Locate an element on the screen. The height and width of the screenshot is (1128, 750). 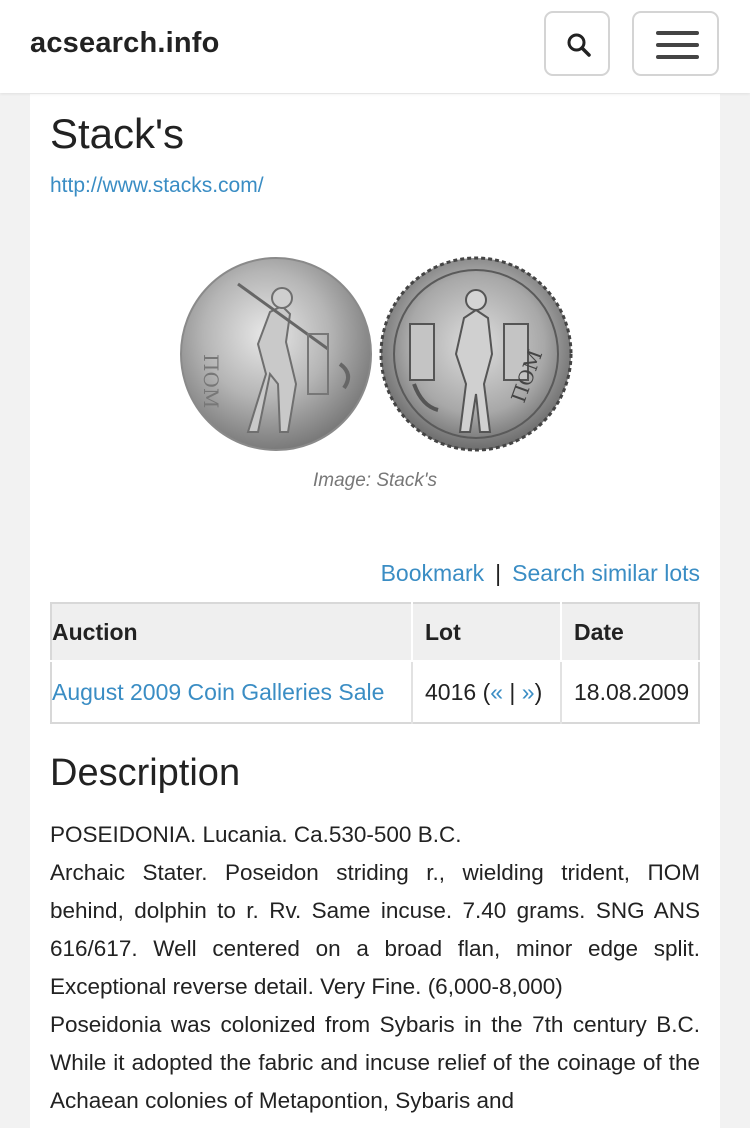
lot-number: 4016 is located at coordinates (451, 691).